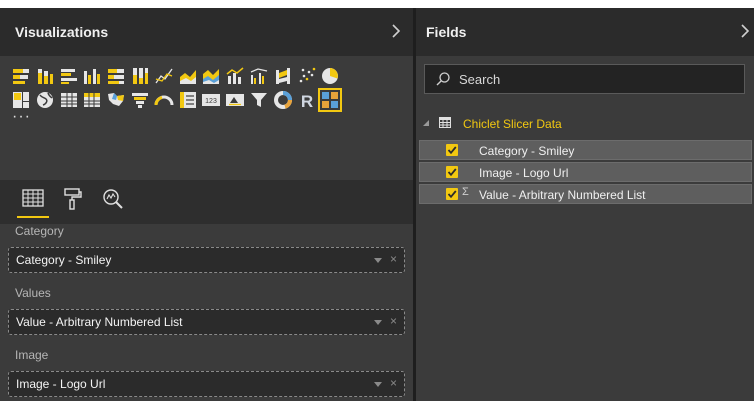 The height and width of the screenshot is (401, 754). I want to click on sigma-icon: Σ, so click(465, 192).